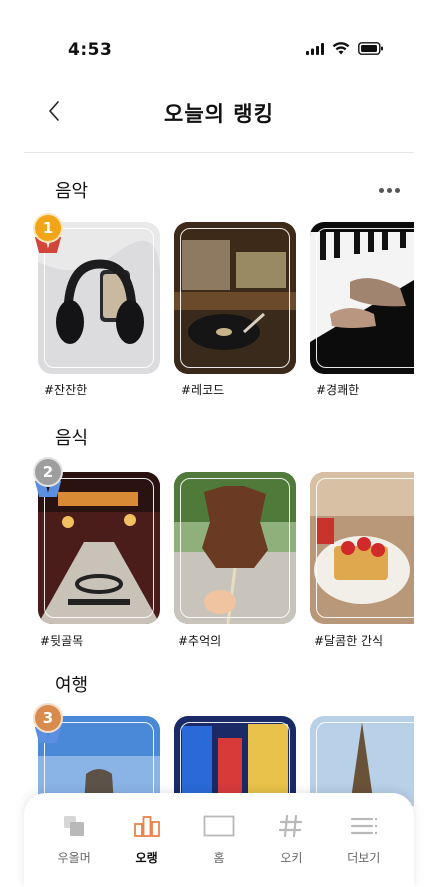  Describe the element at coordinates (200, 641) in the screenshot. I see `card-label: #추억의` at that location.